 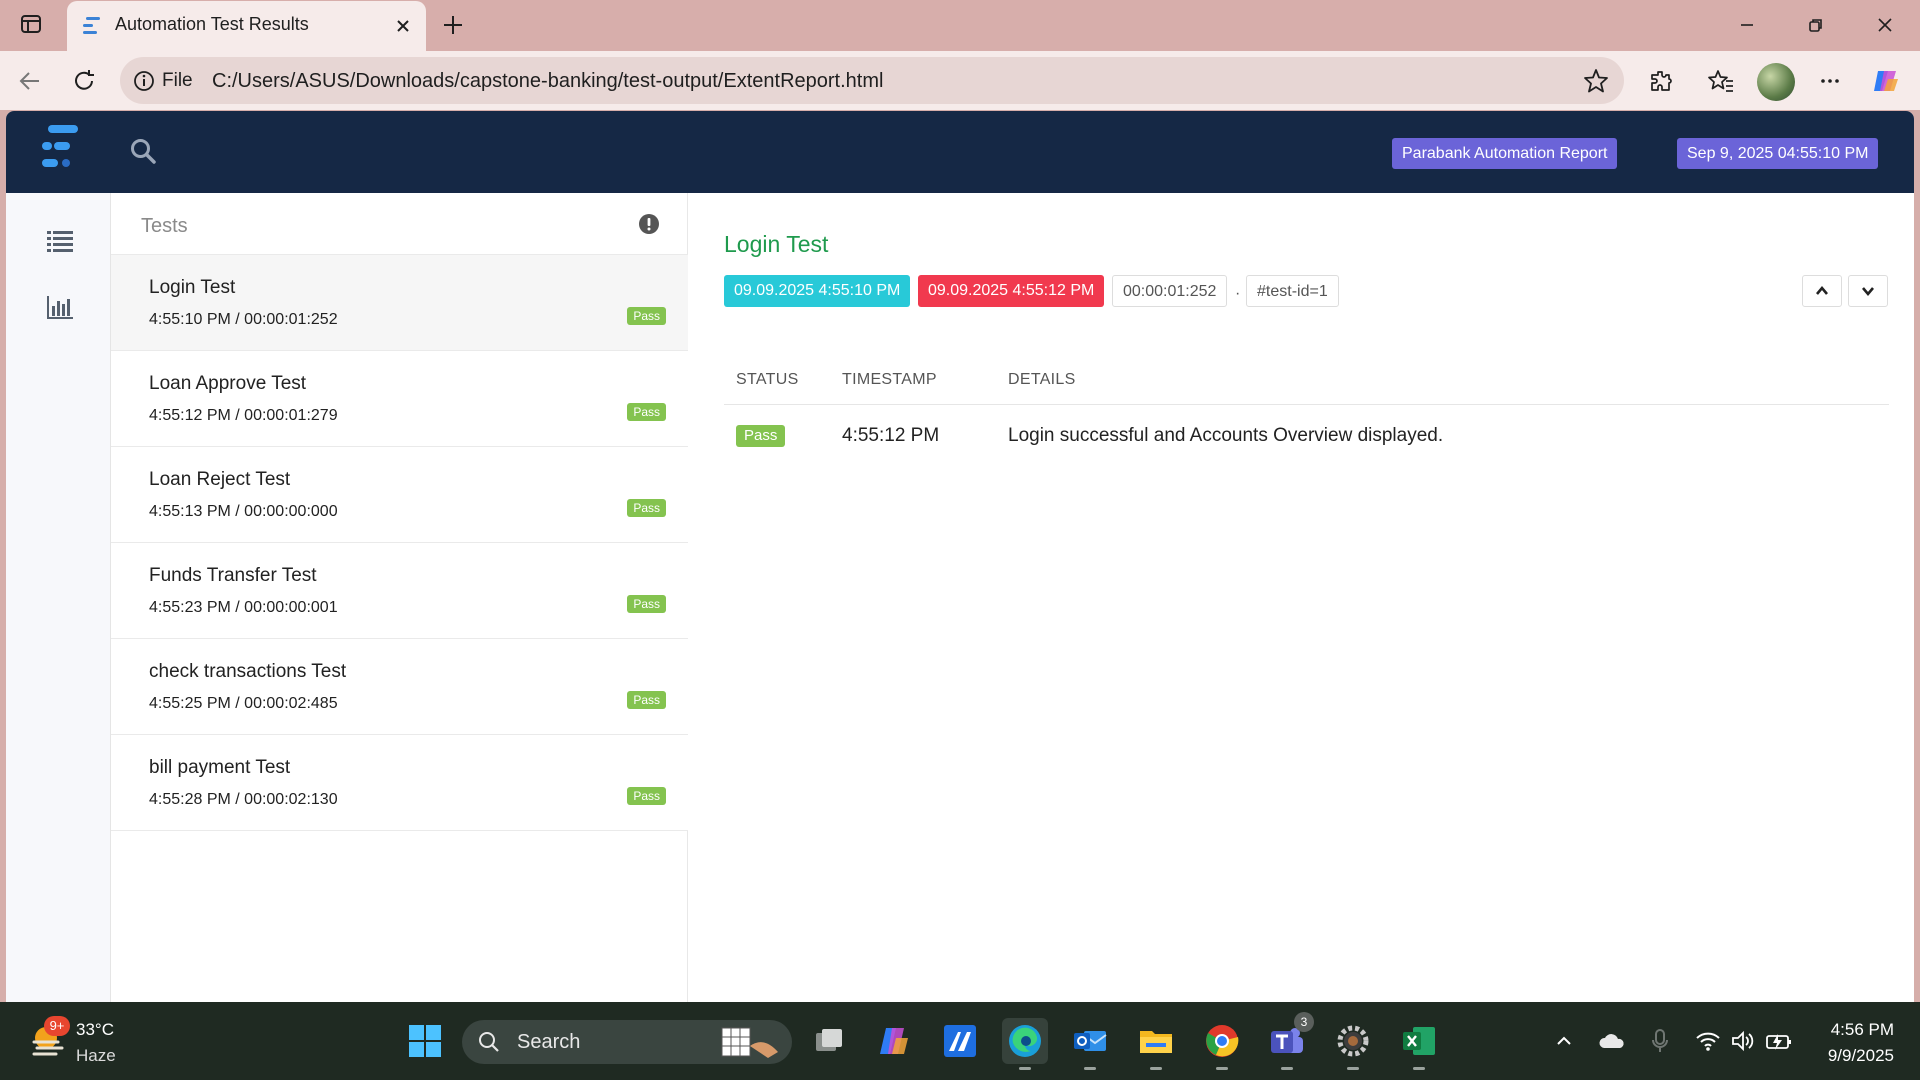 I want to click on report-sidebar, so click(x=58, y=597).